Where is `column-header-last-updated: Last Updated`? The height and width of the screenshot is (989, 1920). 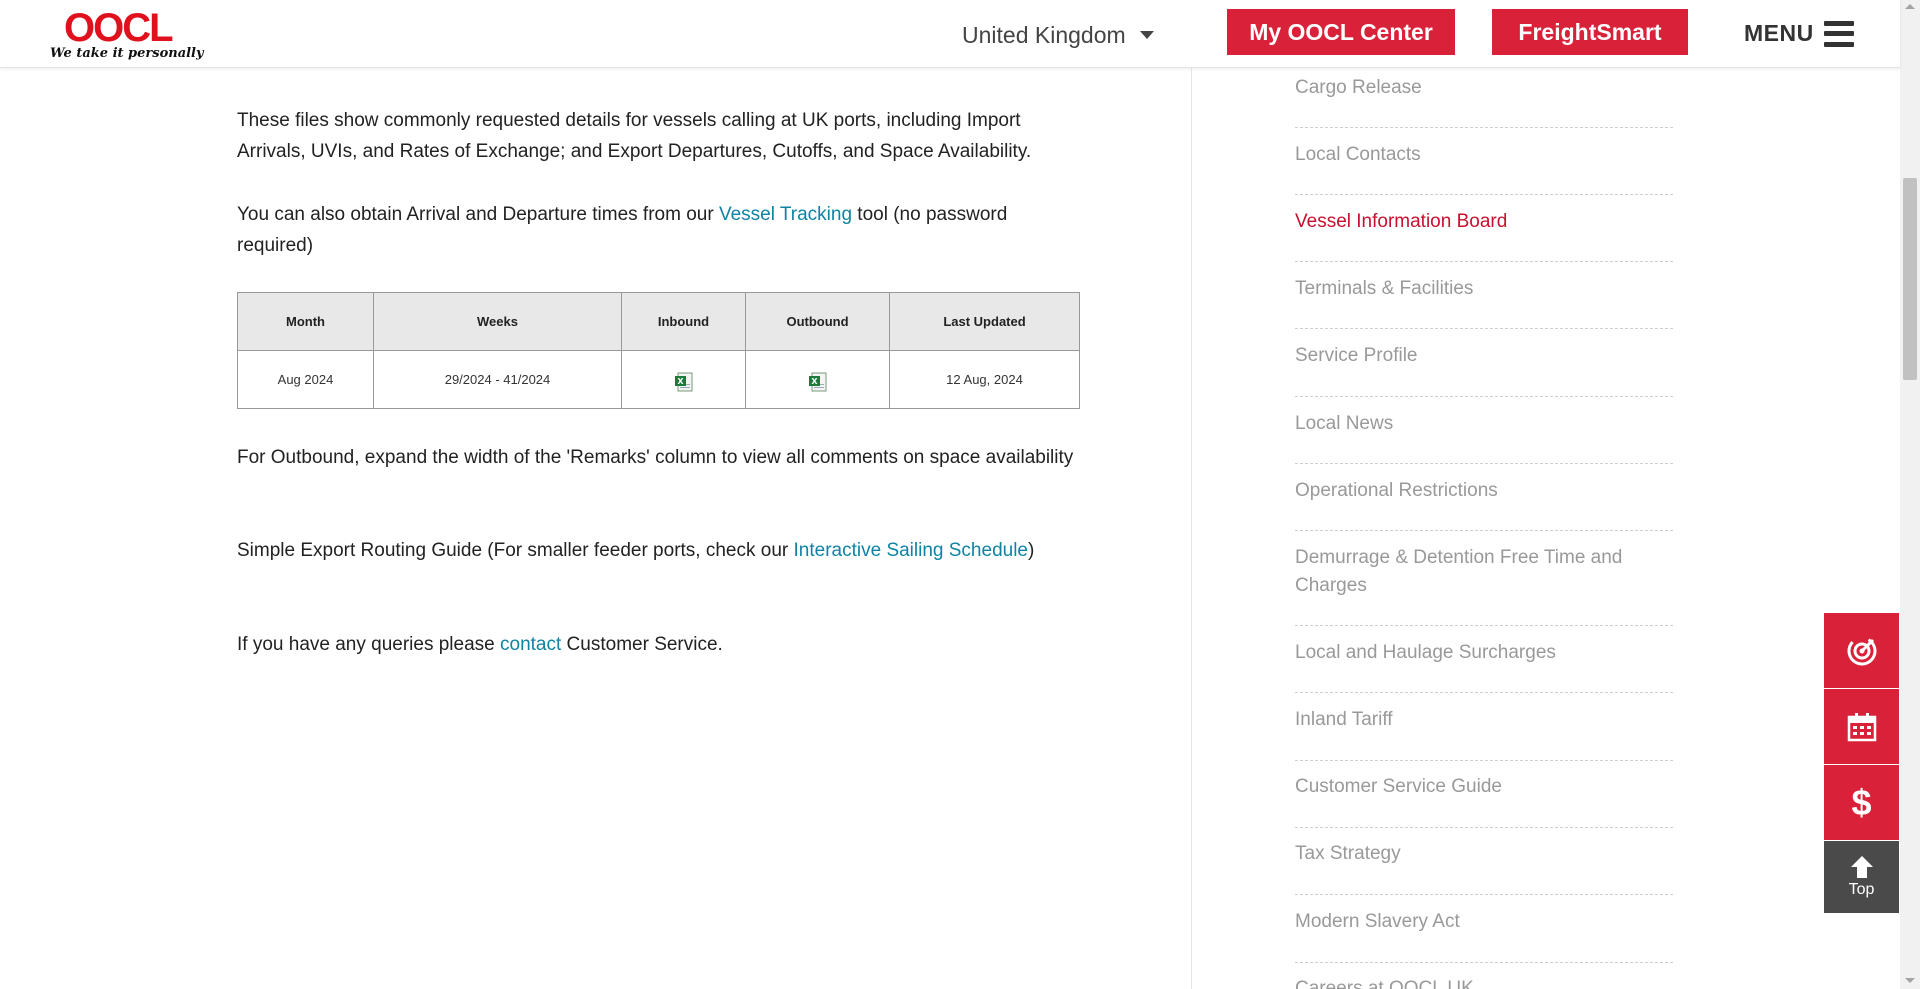 column-header-last-updated: Last Updated is located at coordinates (984, 321).